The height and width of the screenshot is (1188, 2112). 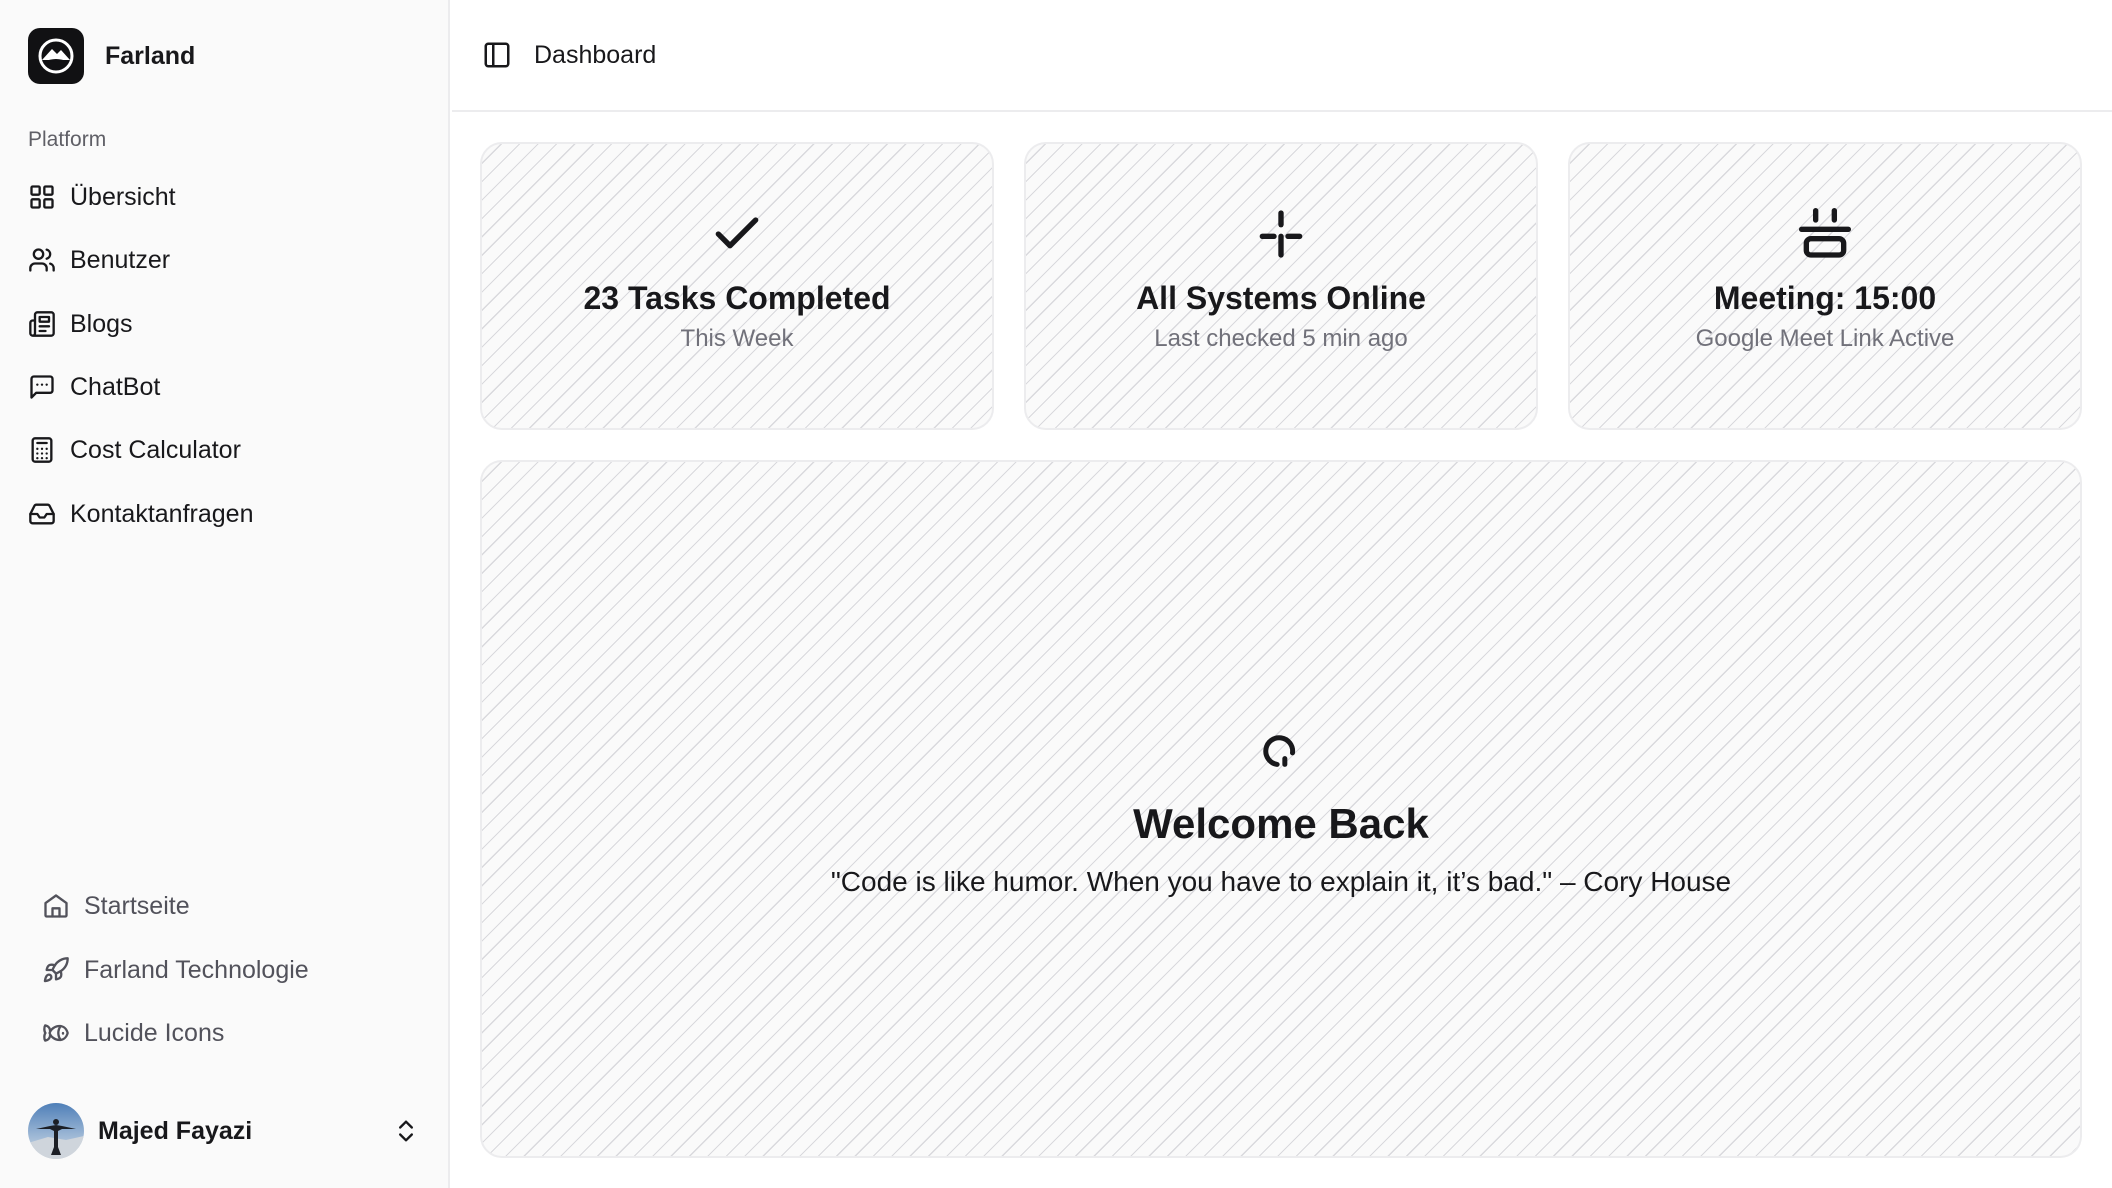 What do you see at coordinates (497, 55) in the screenshot?
I see `panel-left-icon` at bounding box center [497, 55].